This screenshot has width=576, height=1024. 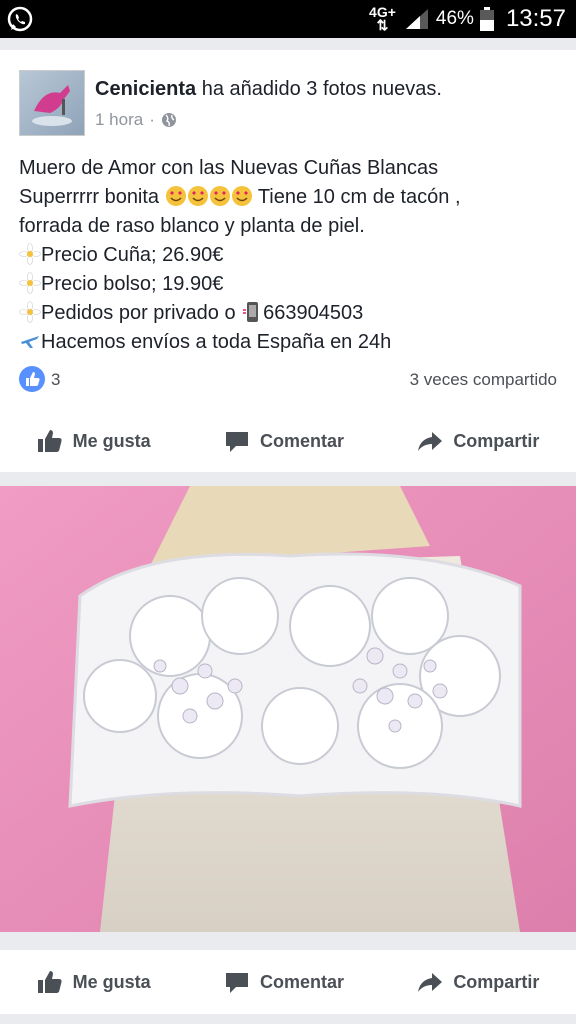 What do you see at coordinates (535, 18) in the screenshot?
I see `clock: 13:57` at bounding box center [535, 18].